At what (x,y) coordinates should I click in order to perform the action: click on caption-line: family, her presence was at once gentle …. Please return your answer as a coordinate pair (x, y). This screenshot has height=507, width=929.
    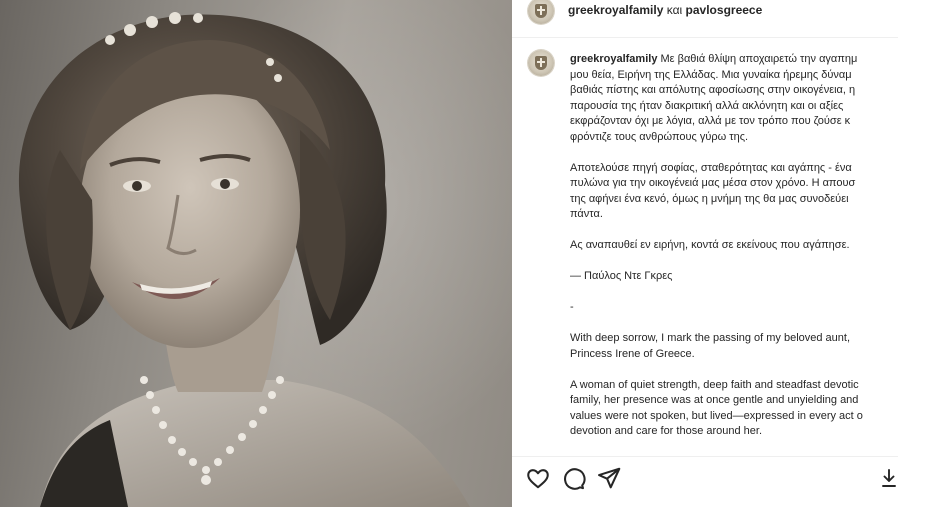
    Looking at the image, I should click on (714, 400).